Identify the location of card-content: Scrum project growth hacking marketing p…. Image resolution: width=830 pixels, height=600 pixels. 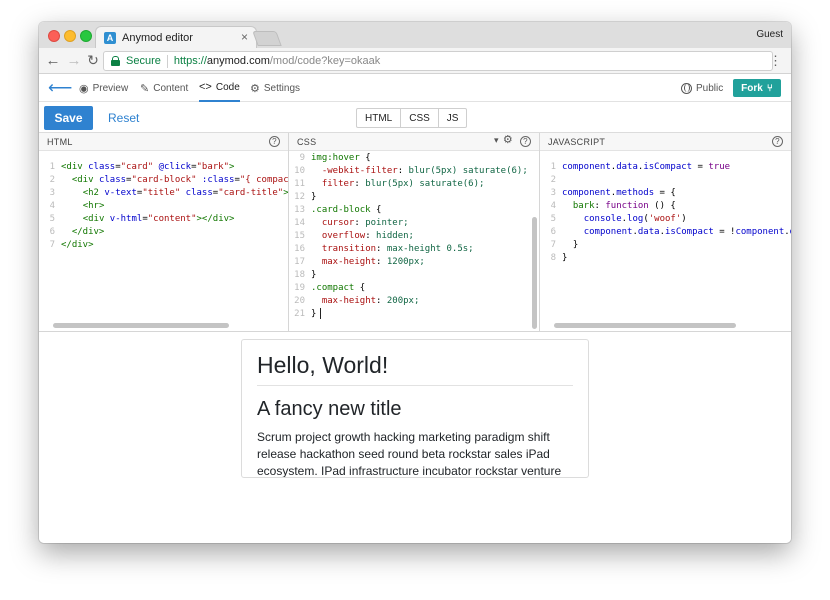
(409, 454).